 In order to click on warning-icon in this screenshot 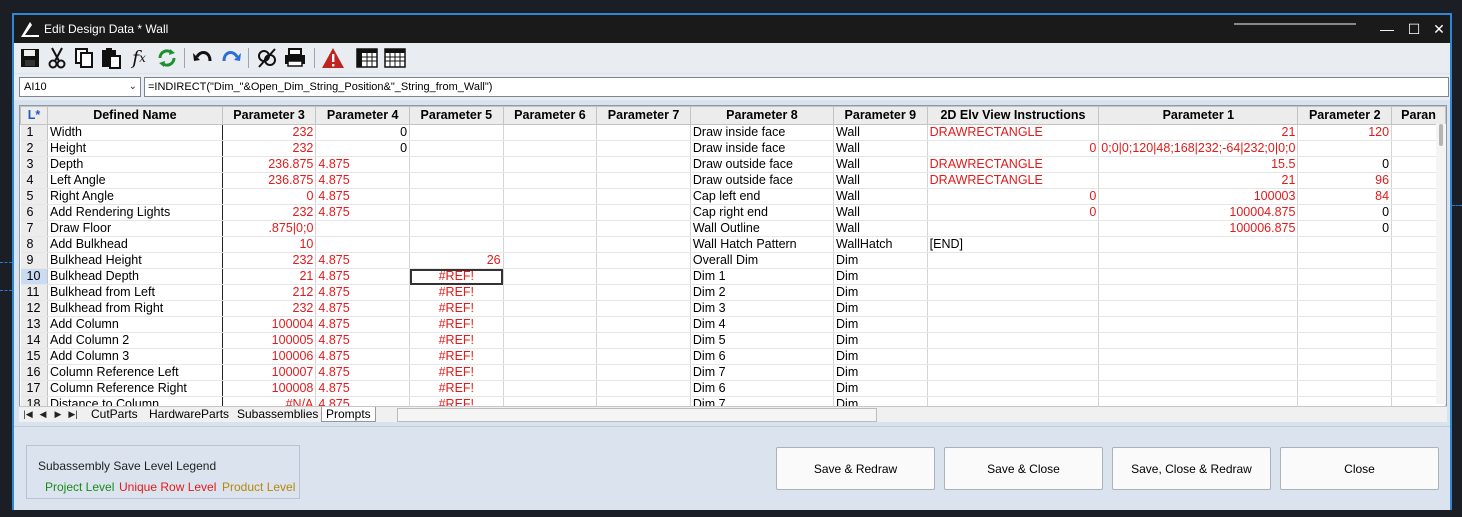, I will do `click(333, 58)`.